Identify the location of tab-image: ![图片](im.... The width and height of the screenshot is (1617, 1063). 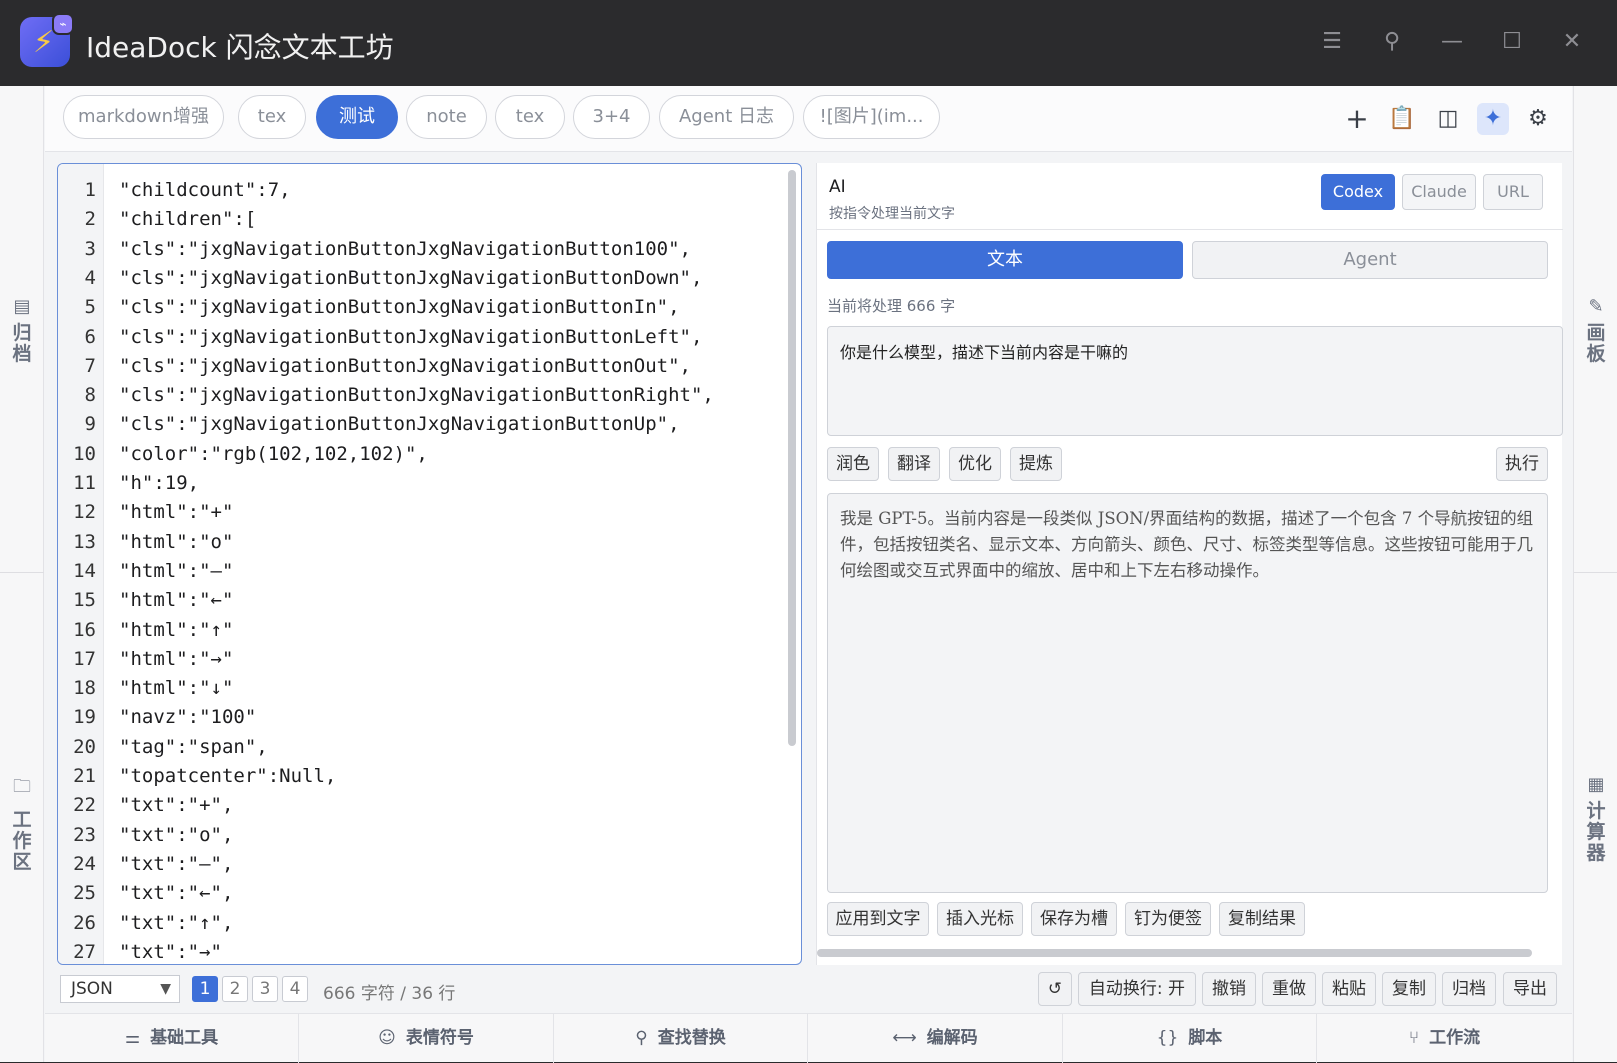
(871, 117).